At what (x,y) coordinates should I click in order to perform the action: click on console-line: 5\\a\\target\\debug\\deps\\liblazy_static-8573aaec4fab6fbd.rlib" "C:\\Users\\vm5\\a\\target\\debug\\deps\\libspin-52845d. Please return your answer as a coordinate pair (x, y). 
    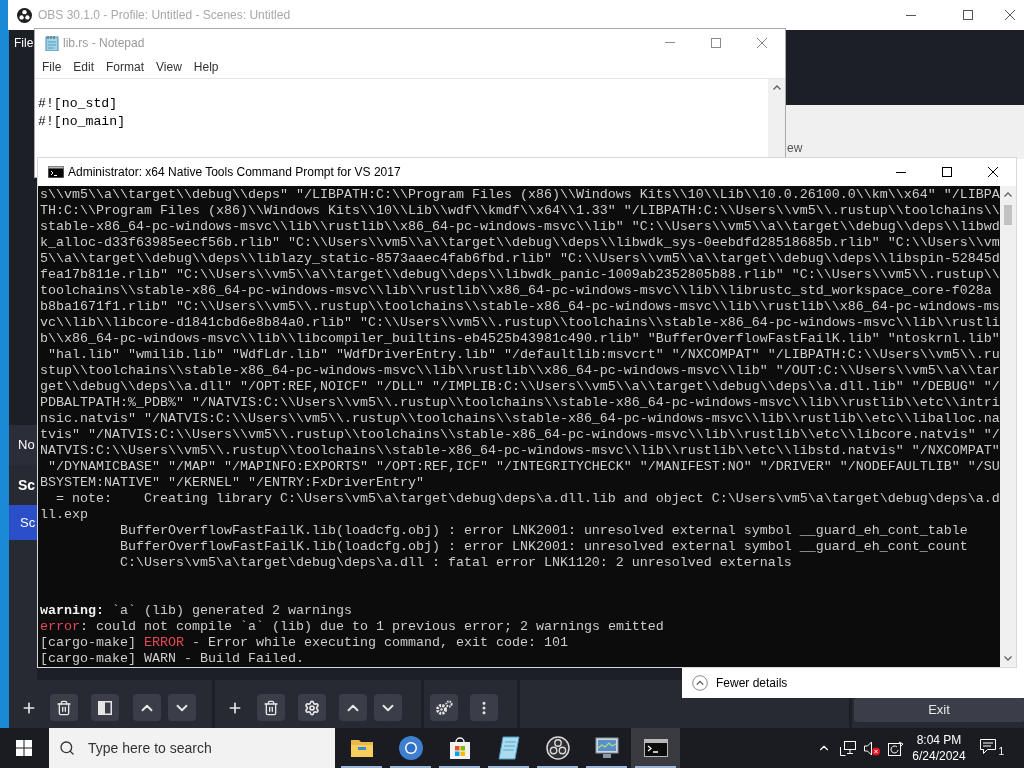
    Looking at the image, I should click on (520, 259).